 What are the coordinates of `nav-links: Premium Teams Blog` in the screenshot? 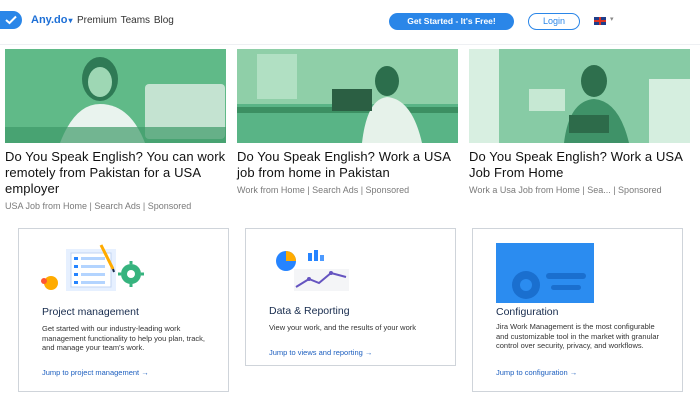 It's located at (125, 20).